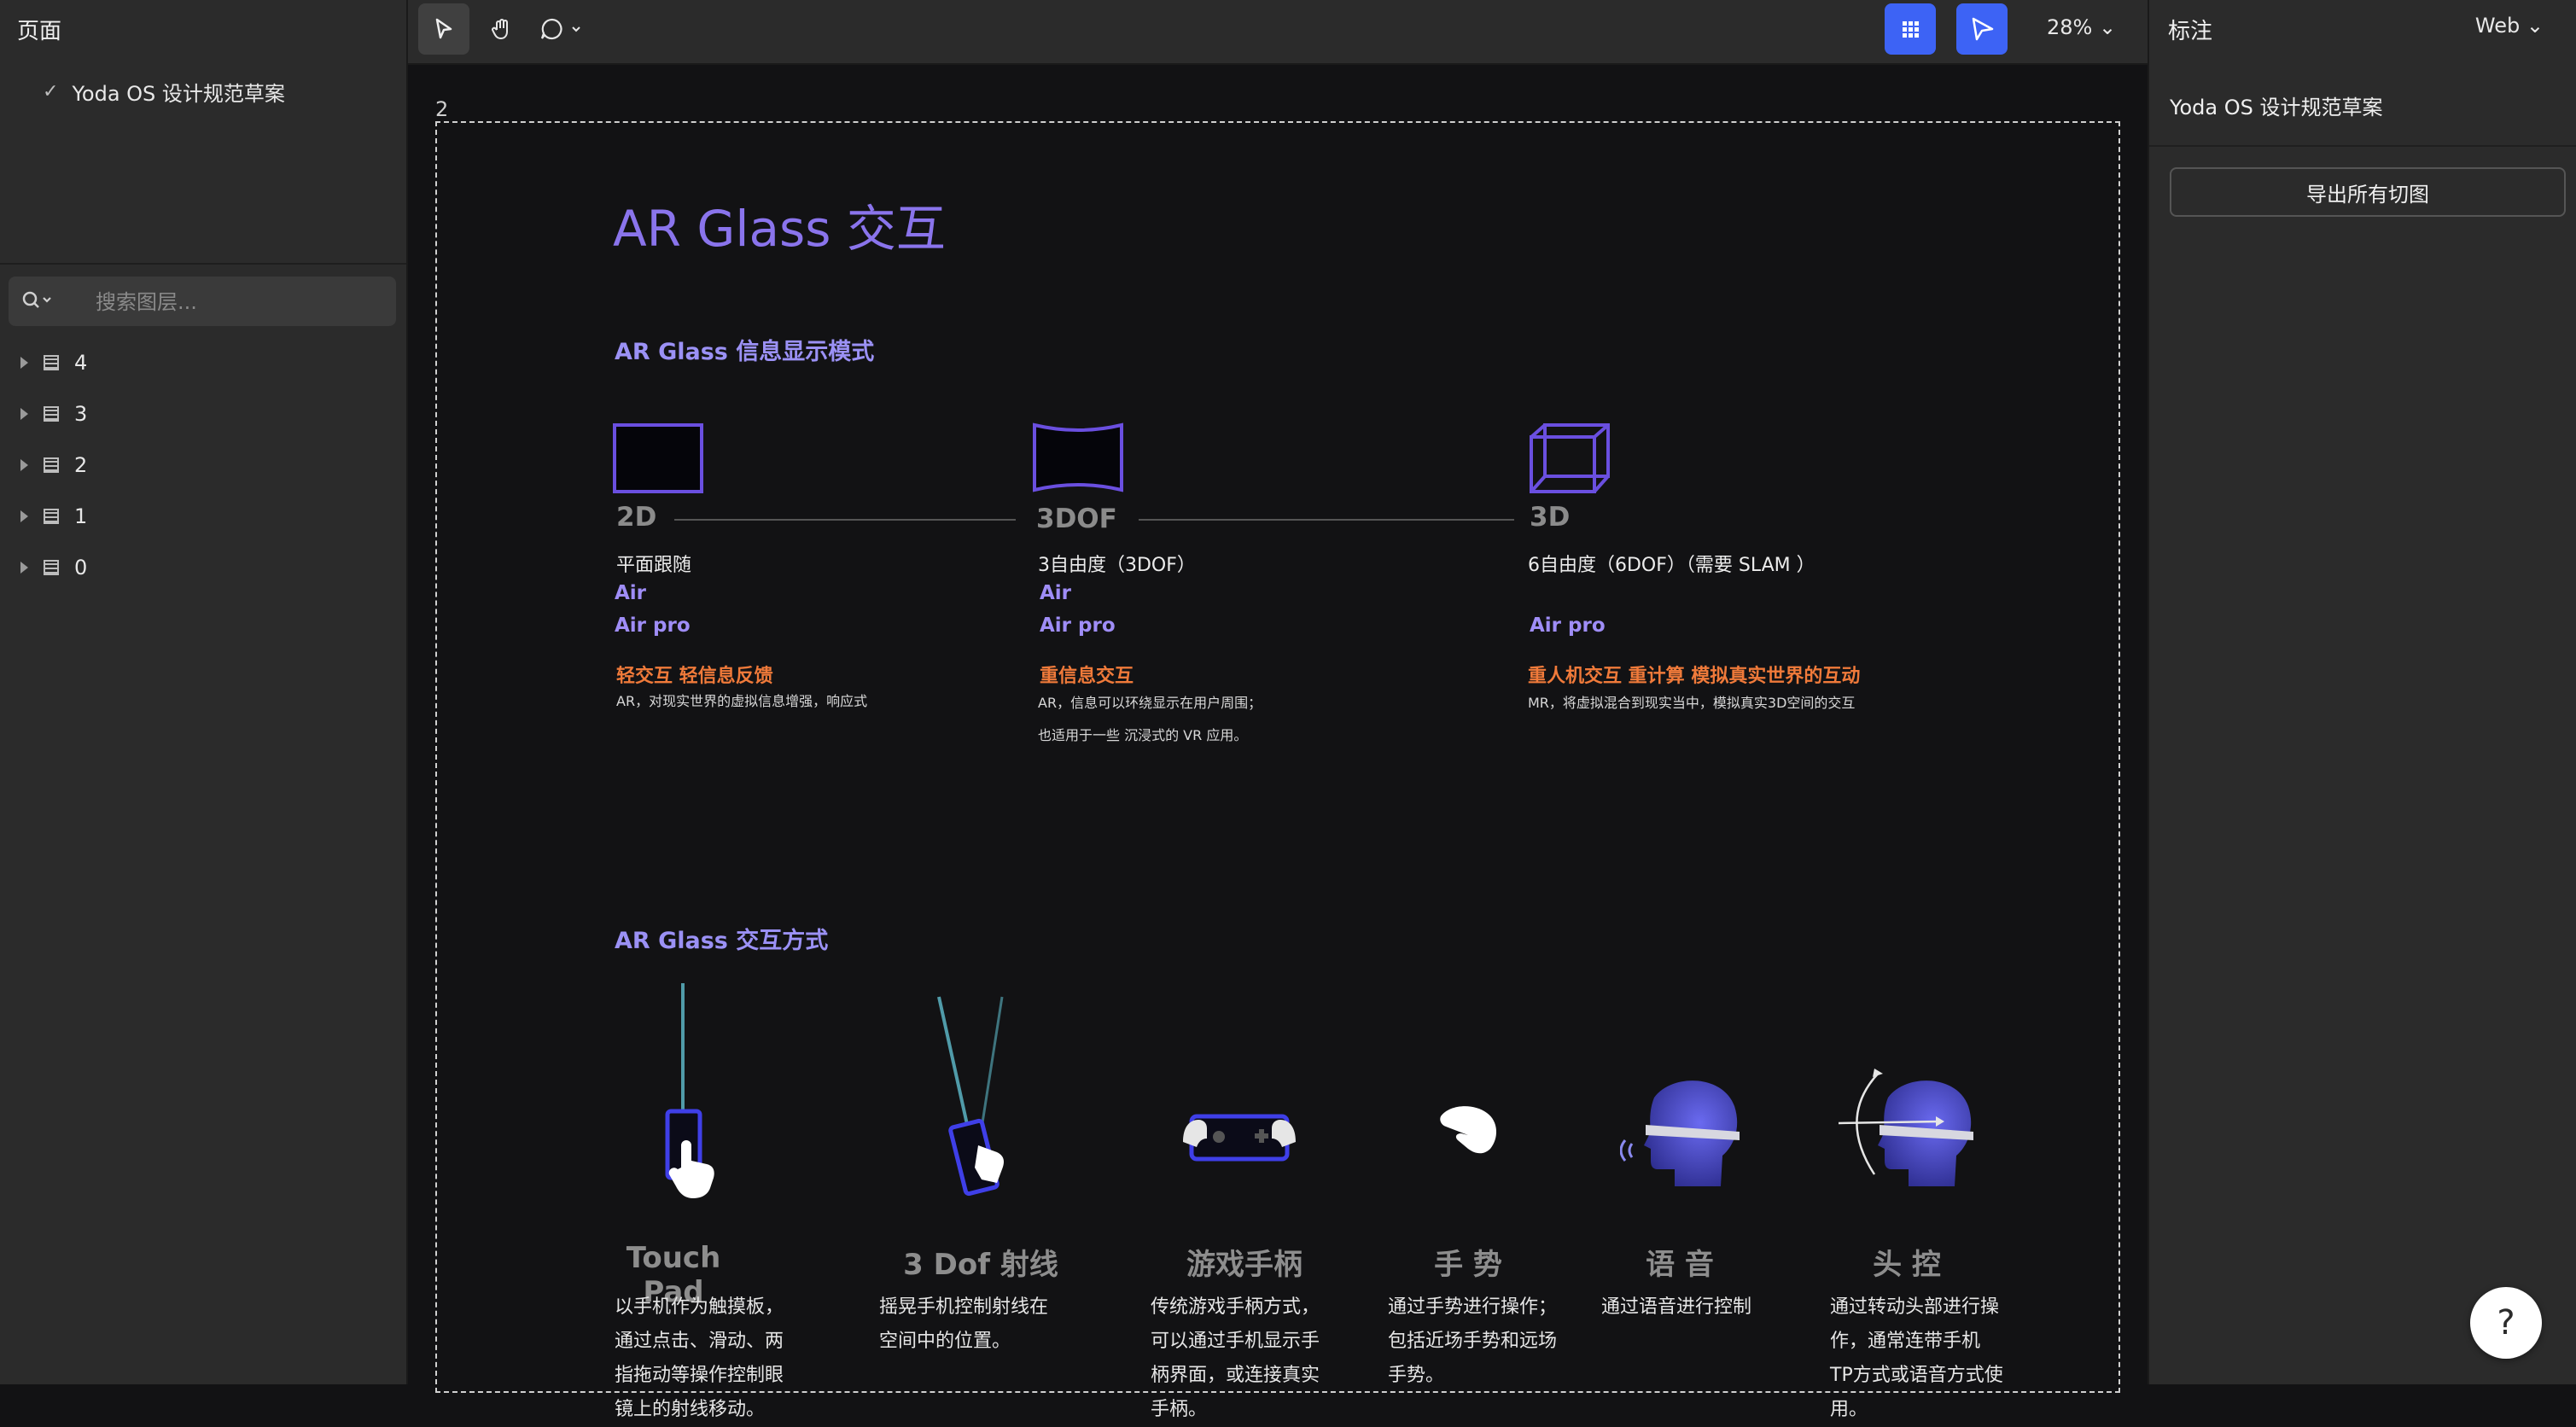  I want to click on desc-line: 空间中的位置。, so click(945, 1341).